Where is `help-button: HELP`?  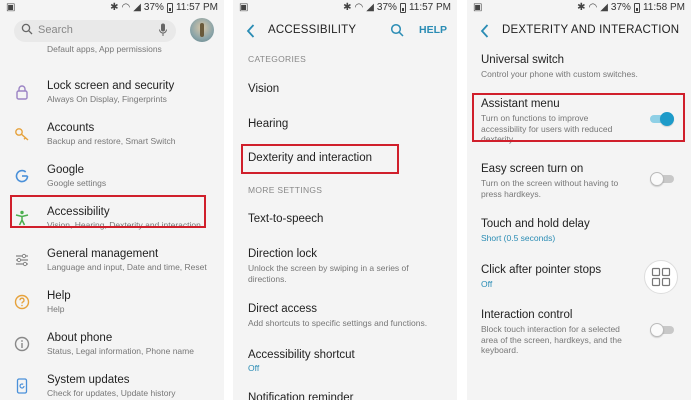 help-button: HELP is located at coordinates (433, 30).